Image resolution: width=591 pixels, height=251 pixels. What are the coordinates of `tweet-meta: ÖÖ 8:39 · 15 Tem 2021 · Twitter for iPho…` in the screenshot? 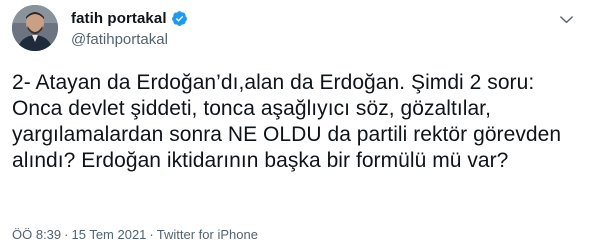 It's located at (135, 234).